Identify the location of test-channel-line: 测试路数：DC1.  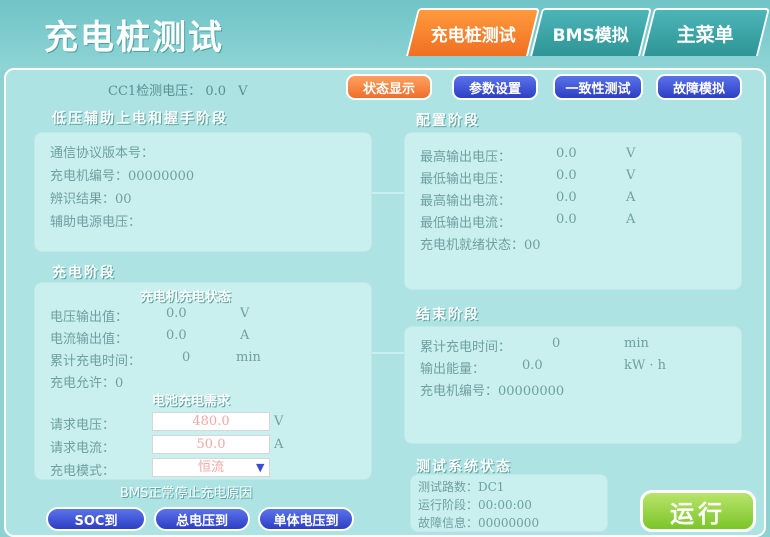
(461, 487).